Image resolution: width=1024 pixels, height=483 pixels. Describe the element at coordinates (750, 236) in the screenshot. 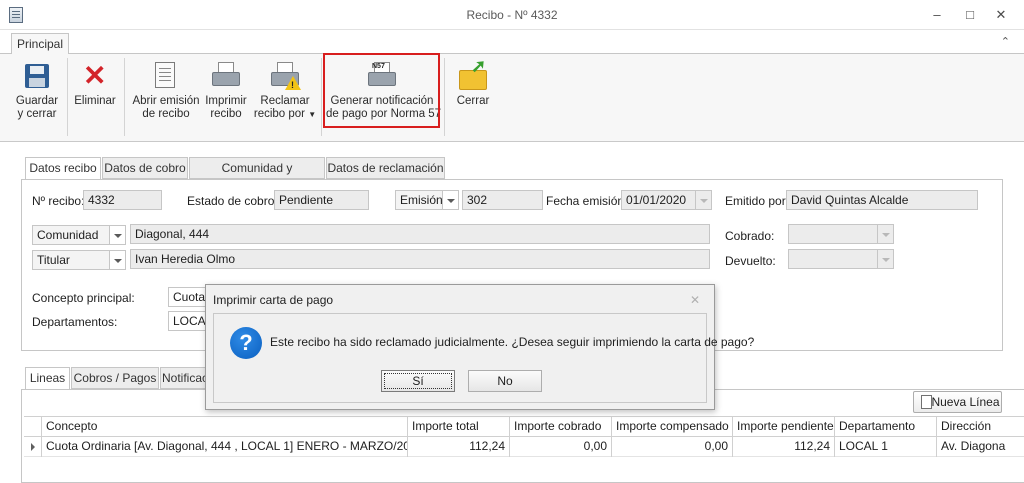

I see `collected-label: Cobrado:` at that location.